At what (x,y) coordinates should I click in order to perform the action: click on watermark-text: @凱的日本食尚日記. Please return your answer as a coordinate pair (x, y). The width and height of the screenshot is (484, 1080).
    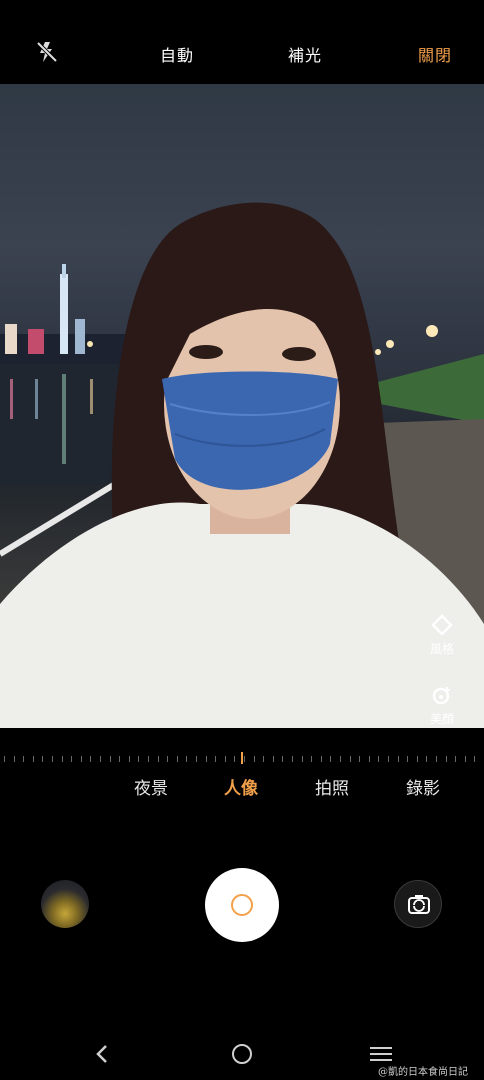
    Looking at the image, I should click on (423, 1072).